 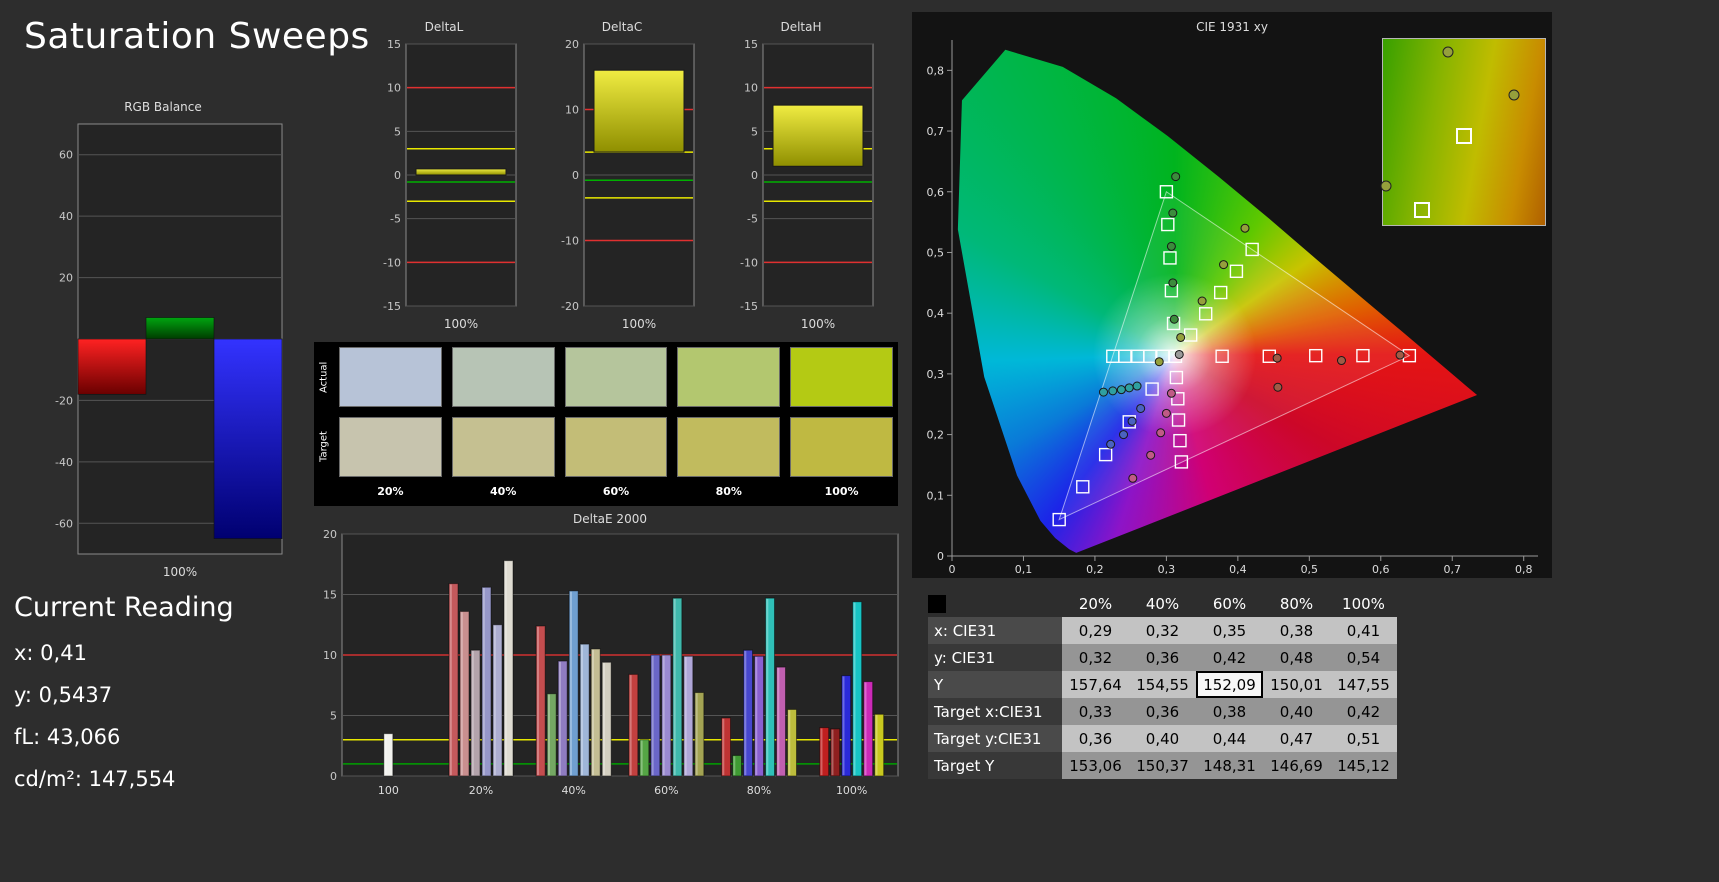 I want to click on y-tick-label: 0, so click(x=754, y=175).